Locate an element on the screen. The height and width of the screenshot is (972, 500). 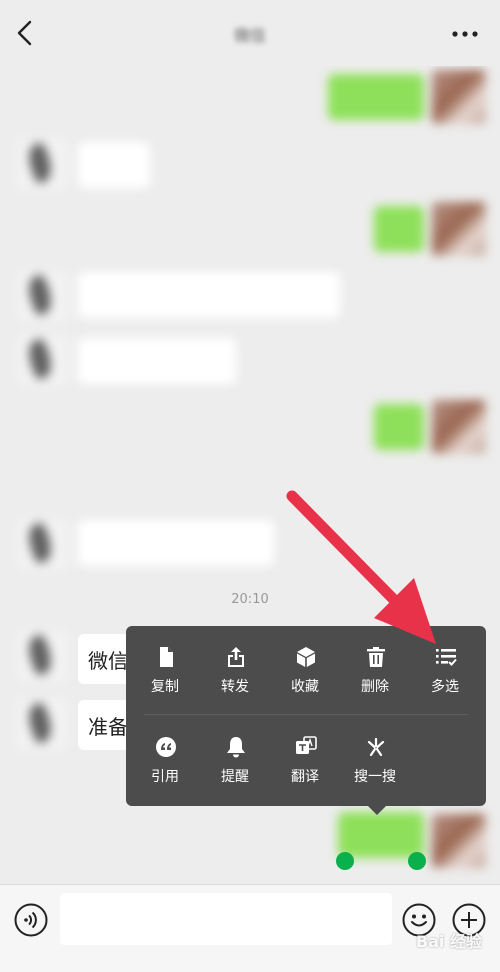
menu-item-forward: 转发 is located at coordinates (235, 677).